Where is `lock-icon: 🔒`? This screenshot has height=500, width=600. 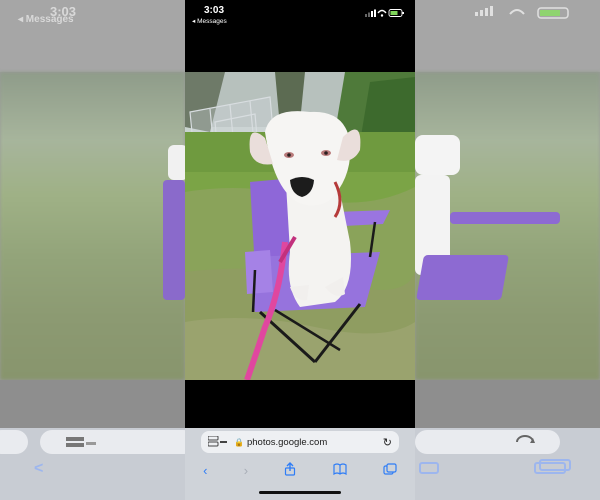
lock-icon: 🔒 is located at coordinates (239, 442).